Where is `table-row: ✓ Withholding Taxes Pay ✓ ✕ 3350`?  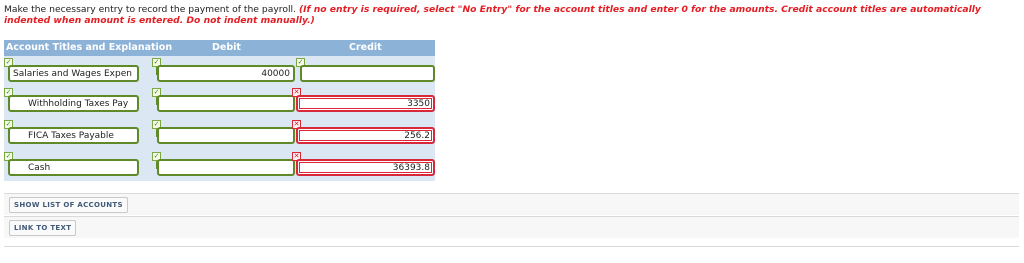
table-row: ✓ Withholding Taxes Pay ✓ ✕ 3350 is located at coordinates (219, 104).